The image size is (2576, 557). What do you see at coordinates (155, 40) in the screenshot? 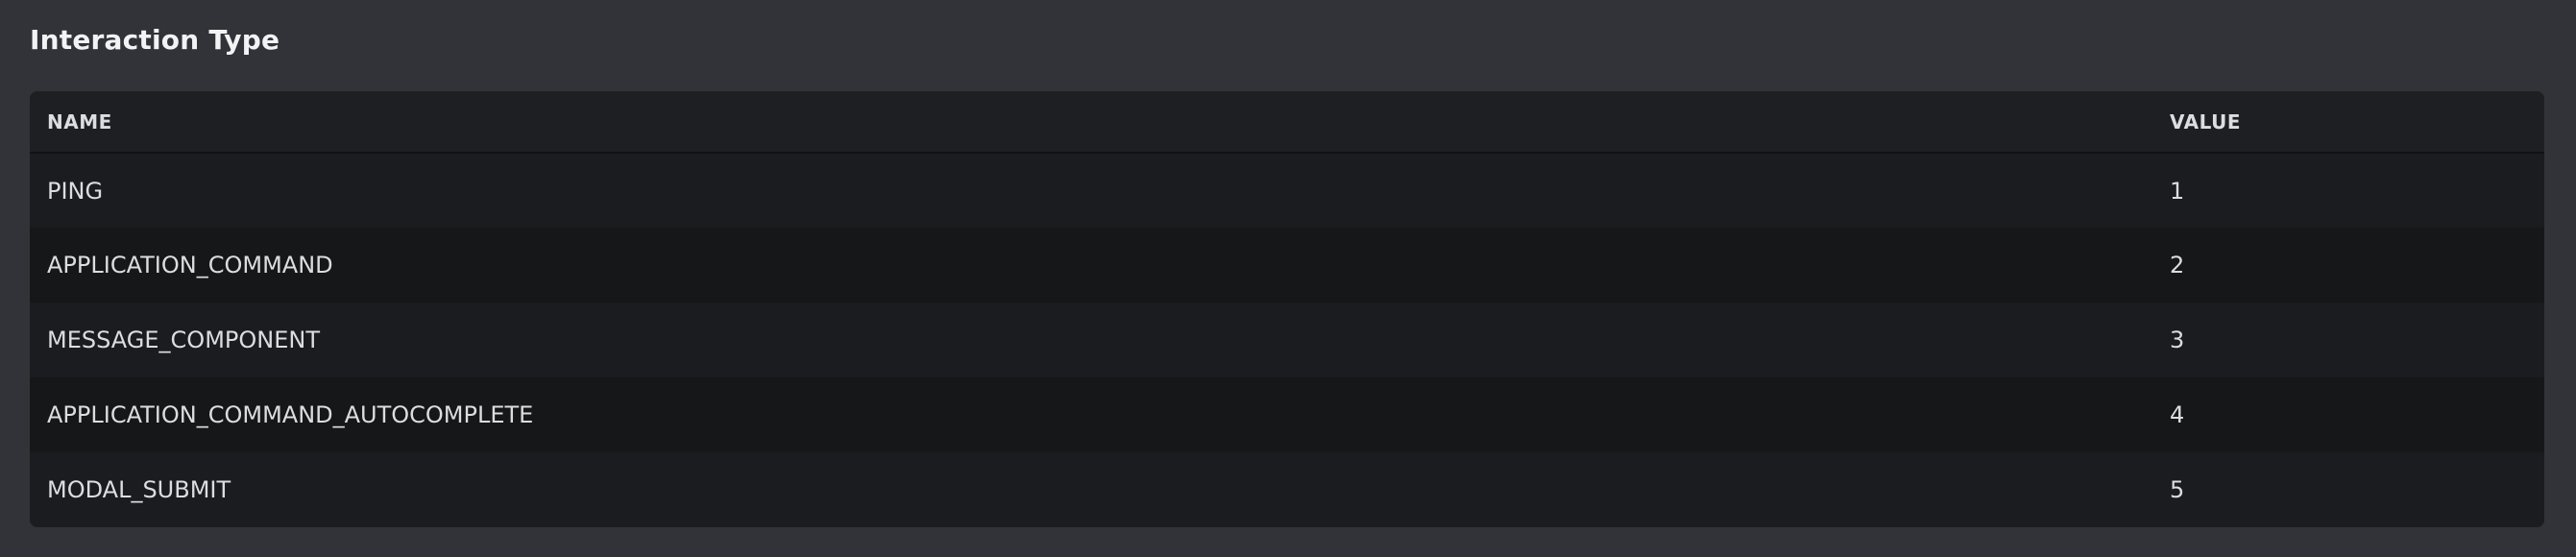
I see `section-title: Interaction Type` at bounding box center [155, 40].